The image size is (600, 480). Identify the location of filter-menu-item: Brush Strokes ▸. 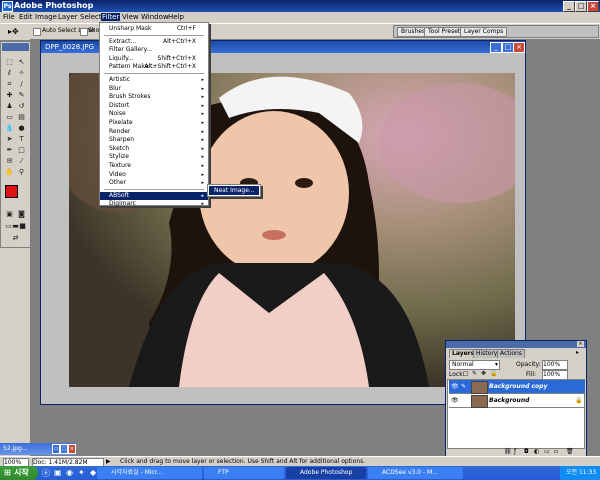
(154, 97).